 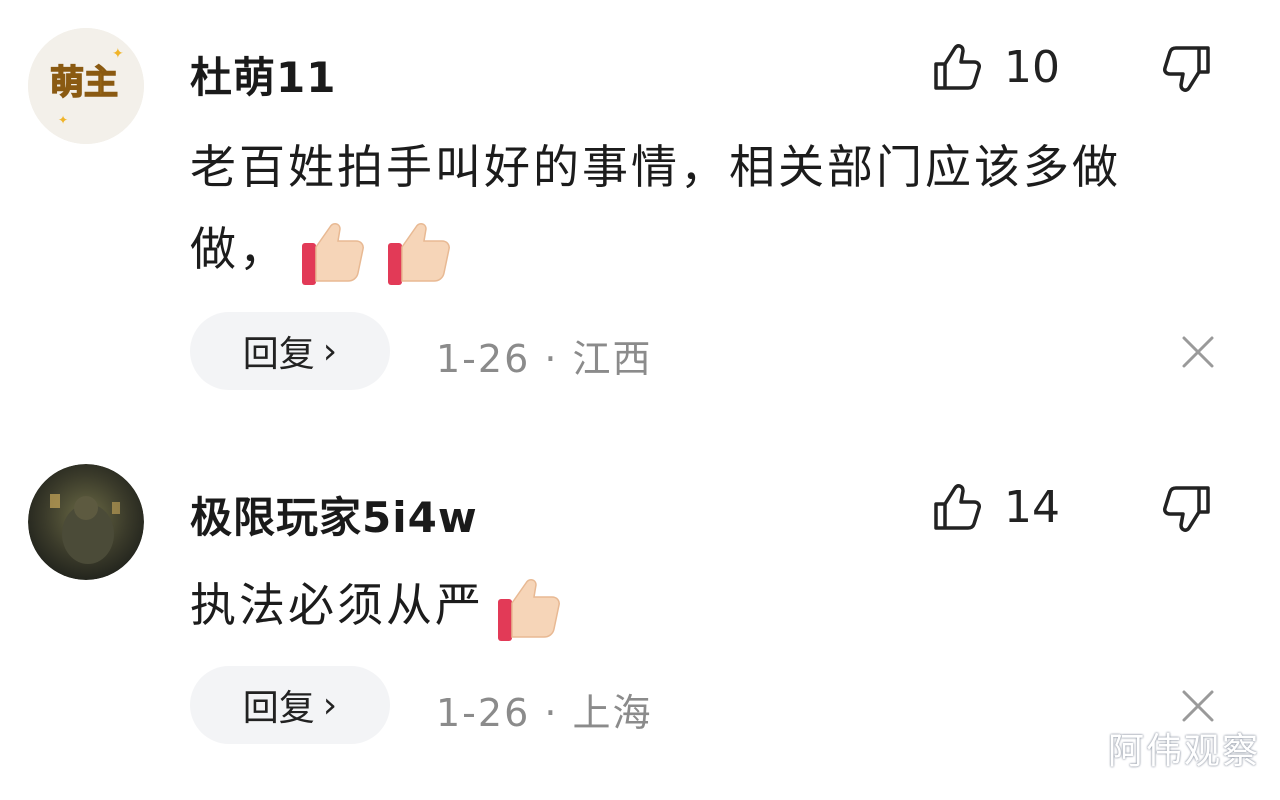 I want to click on avatar-badge-image: 萌主 ✦ ✦, so click(x=86, y=86).